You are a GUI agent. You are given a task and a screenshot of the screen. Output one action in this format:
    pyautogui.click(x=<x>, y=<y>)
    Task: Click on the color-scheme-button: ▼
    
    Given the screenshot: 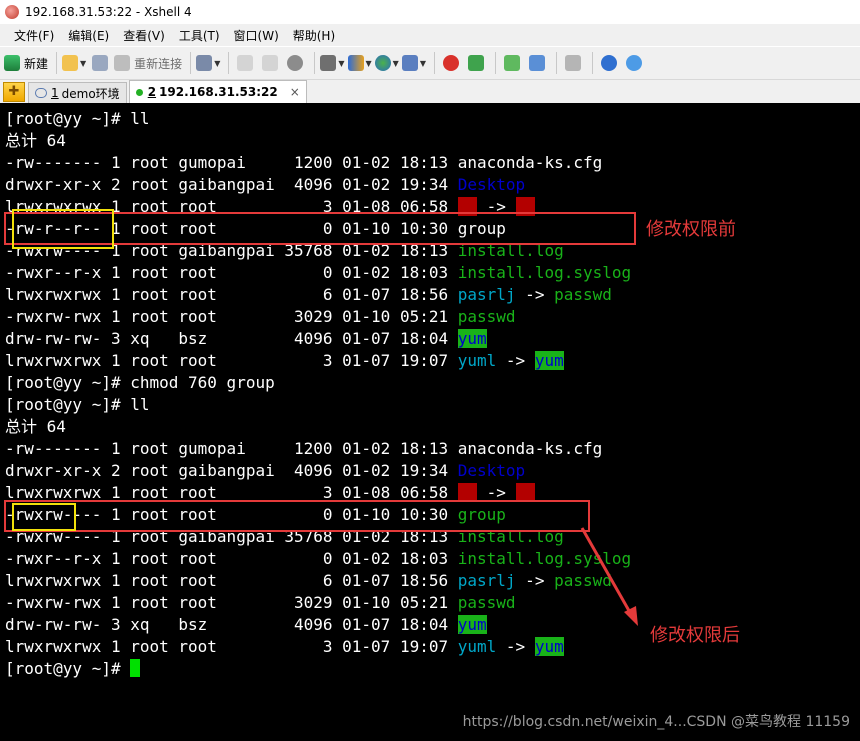 What is the action you would take?
    pyautogui.click(x=359, y=63)
    